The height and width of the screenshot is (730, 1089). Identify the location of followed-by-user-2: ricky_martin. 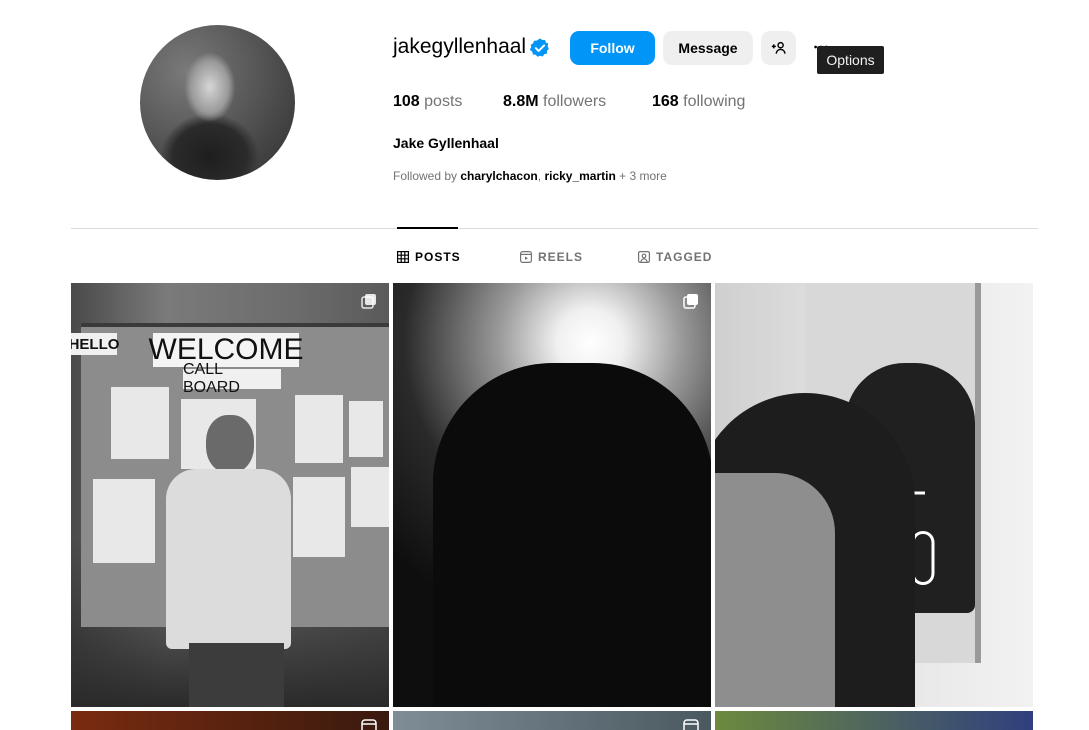
(579, 176).